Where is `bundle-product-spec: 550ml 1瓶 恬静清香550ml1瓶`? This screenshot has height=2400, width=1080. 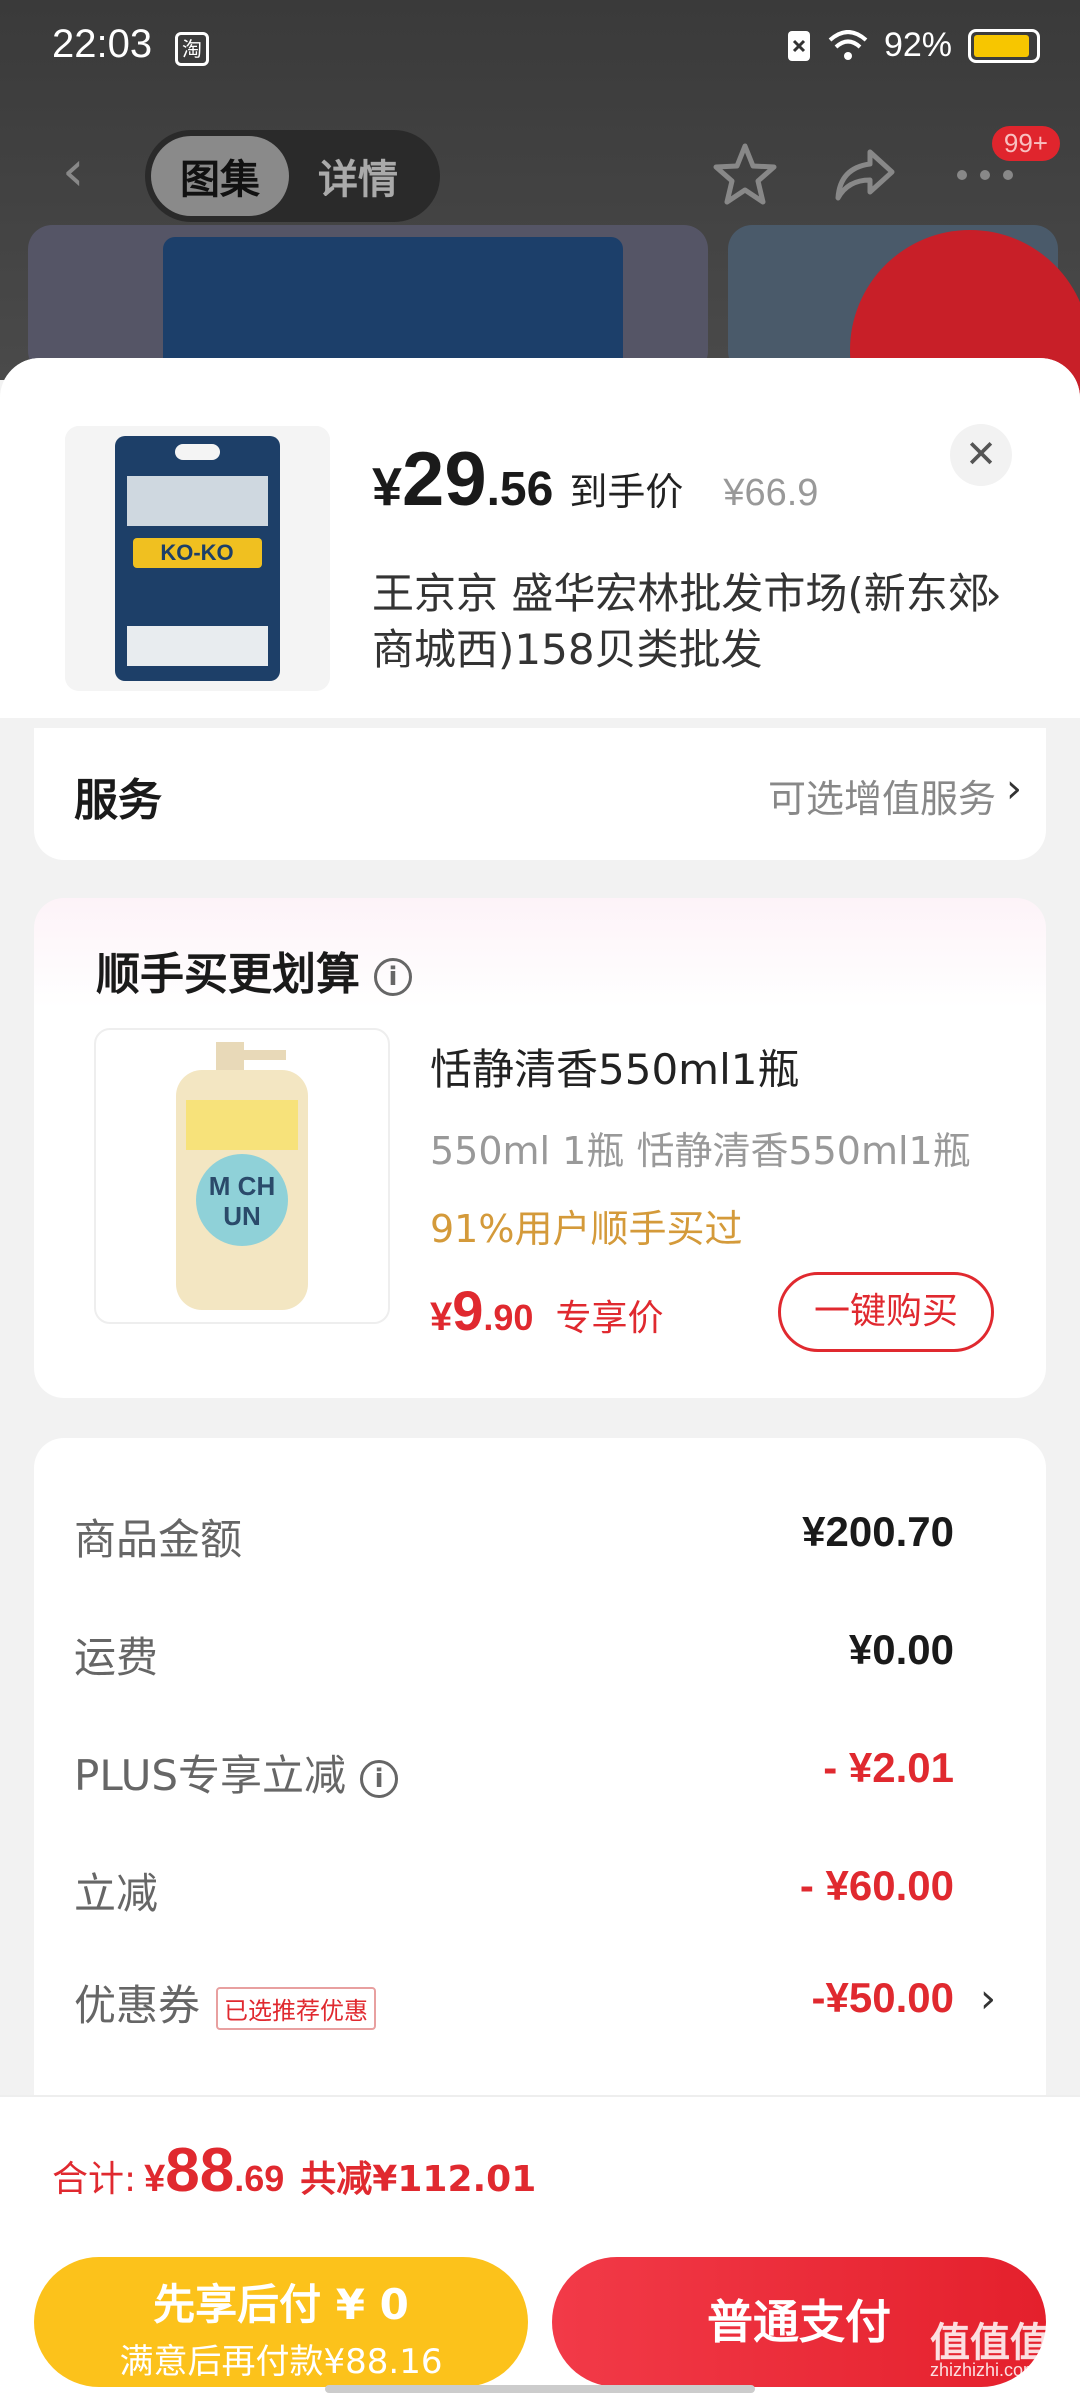
bundle-product-spec: 550ml 1瓶 恬静清香550ml1瓶 is located at coordinates (700, 1151).